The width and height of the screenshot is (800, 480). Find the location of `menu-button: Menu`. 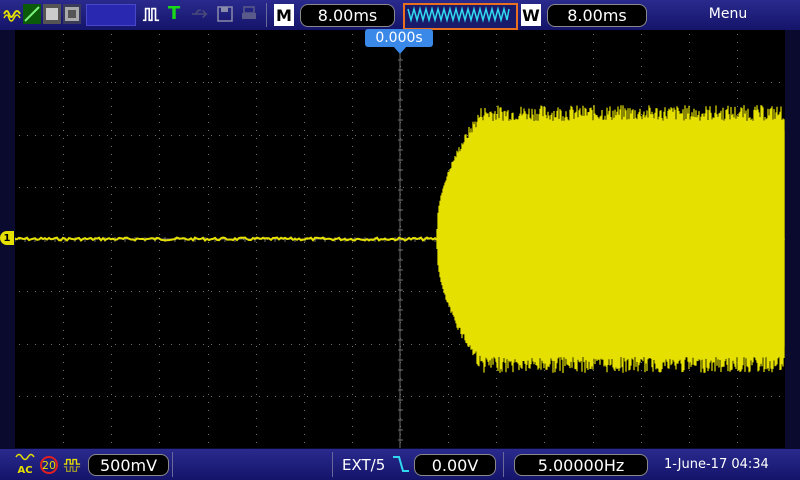

menu-button: Menu is located at coordinates (728, 16).